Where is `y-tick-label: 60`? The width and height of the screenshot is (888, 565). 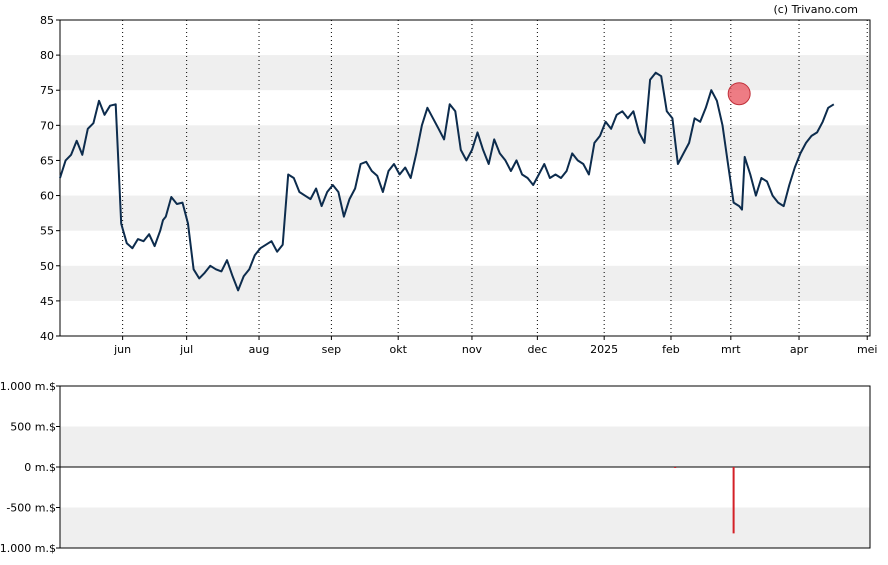 y-tick-label: 60 is located at coordinates (47, 196).